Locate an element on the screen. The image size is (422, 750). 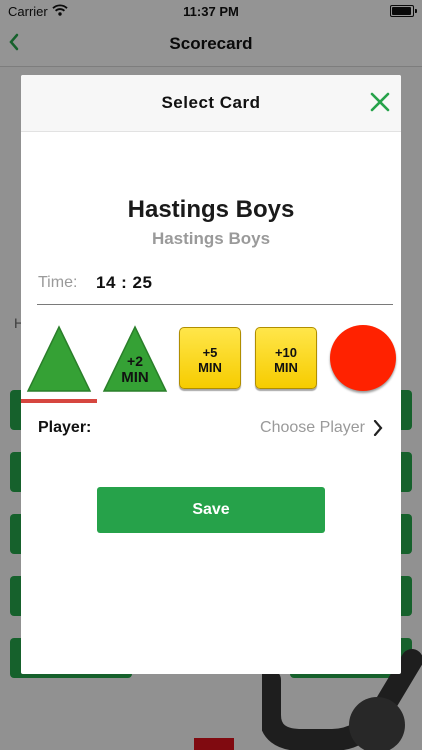
green-triangle-icon is located at coordinates (59, 358).